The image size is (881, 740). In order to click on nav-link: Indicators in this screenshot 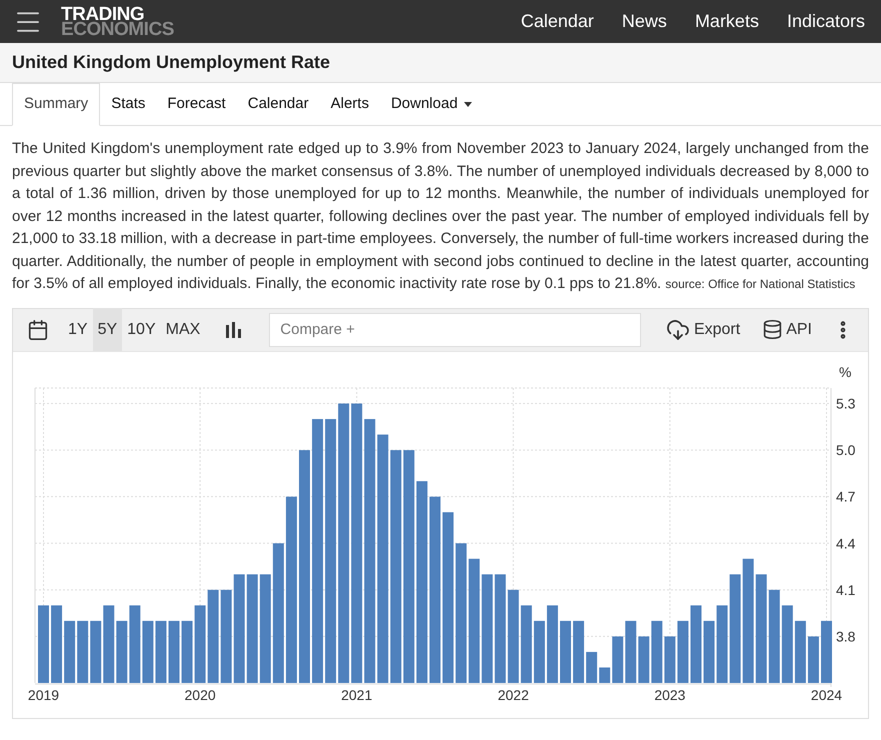, I will do `click(825, 21)`.